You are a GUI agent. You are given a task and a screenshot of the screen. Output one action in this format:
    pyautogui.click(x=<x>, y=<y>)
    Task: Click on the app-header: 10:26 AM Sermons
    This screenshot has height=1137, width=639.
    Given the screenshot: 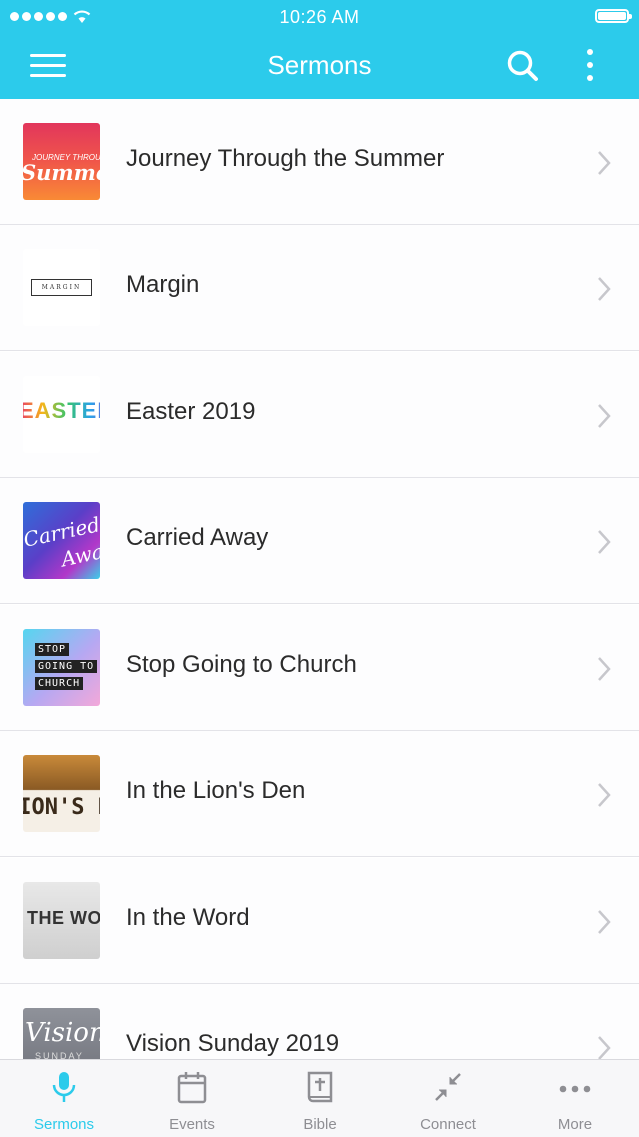 What is the action you would take?
    pyautogui.click(x=319, y=49)
    